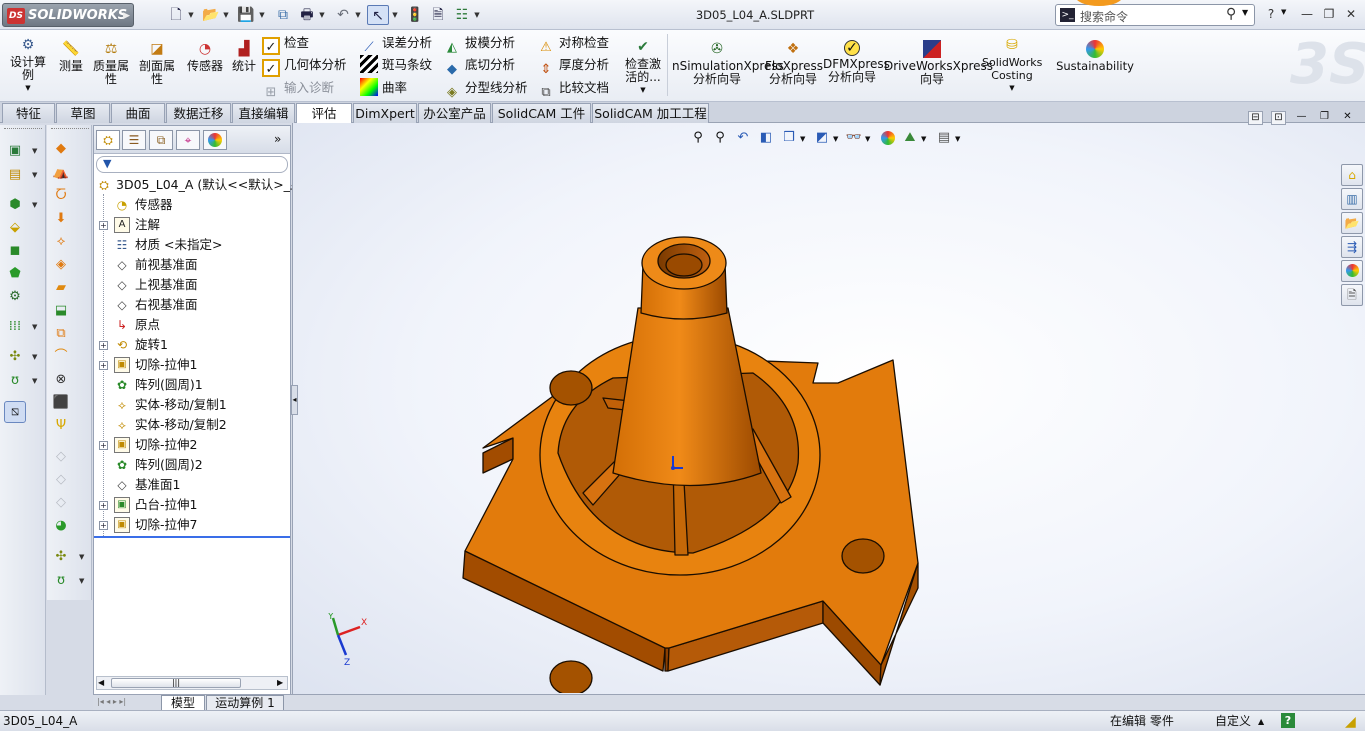  I want to click on scene-dropdown-icon: ▼, so click(923, 139).